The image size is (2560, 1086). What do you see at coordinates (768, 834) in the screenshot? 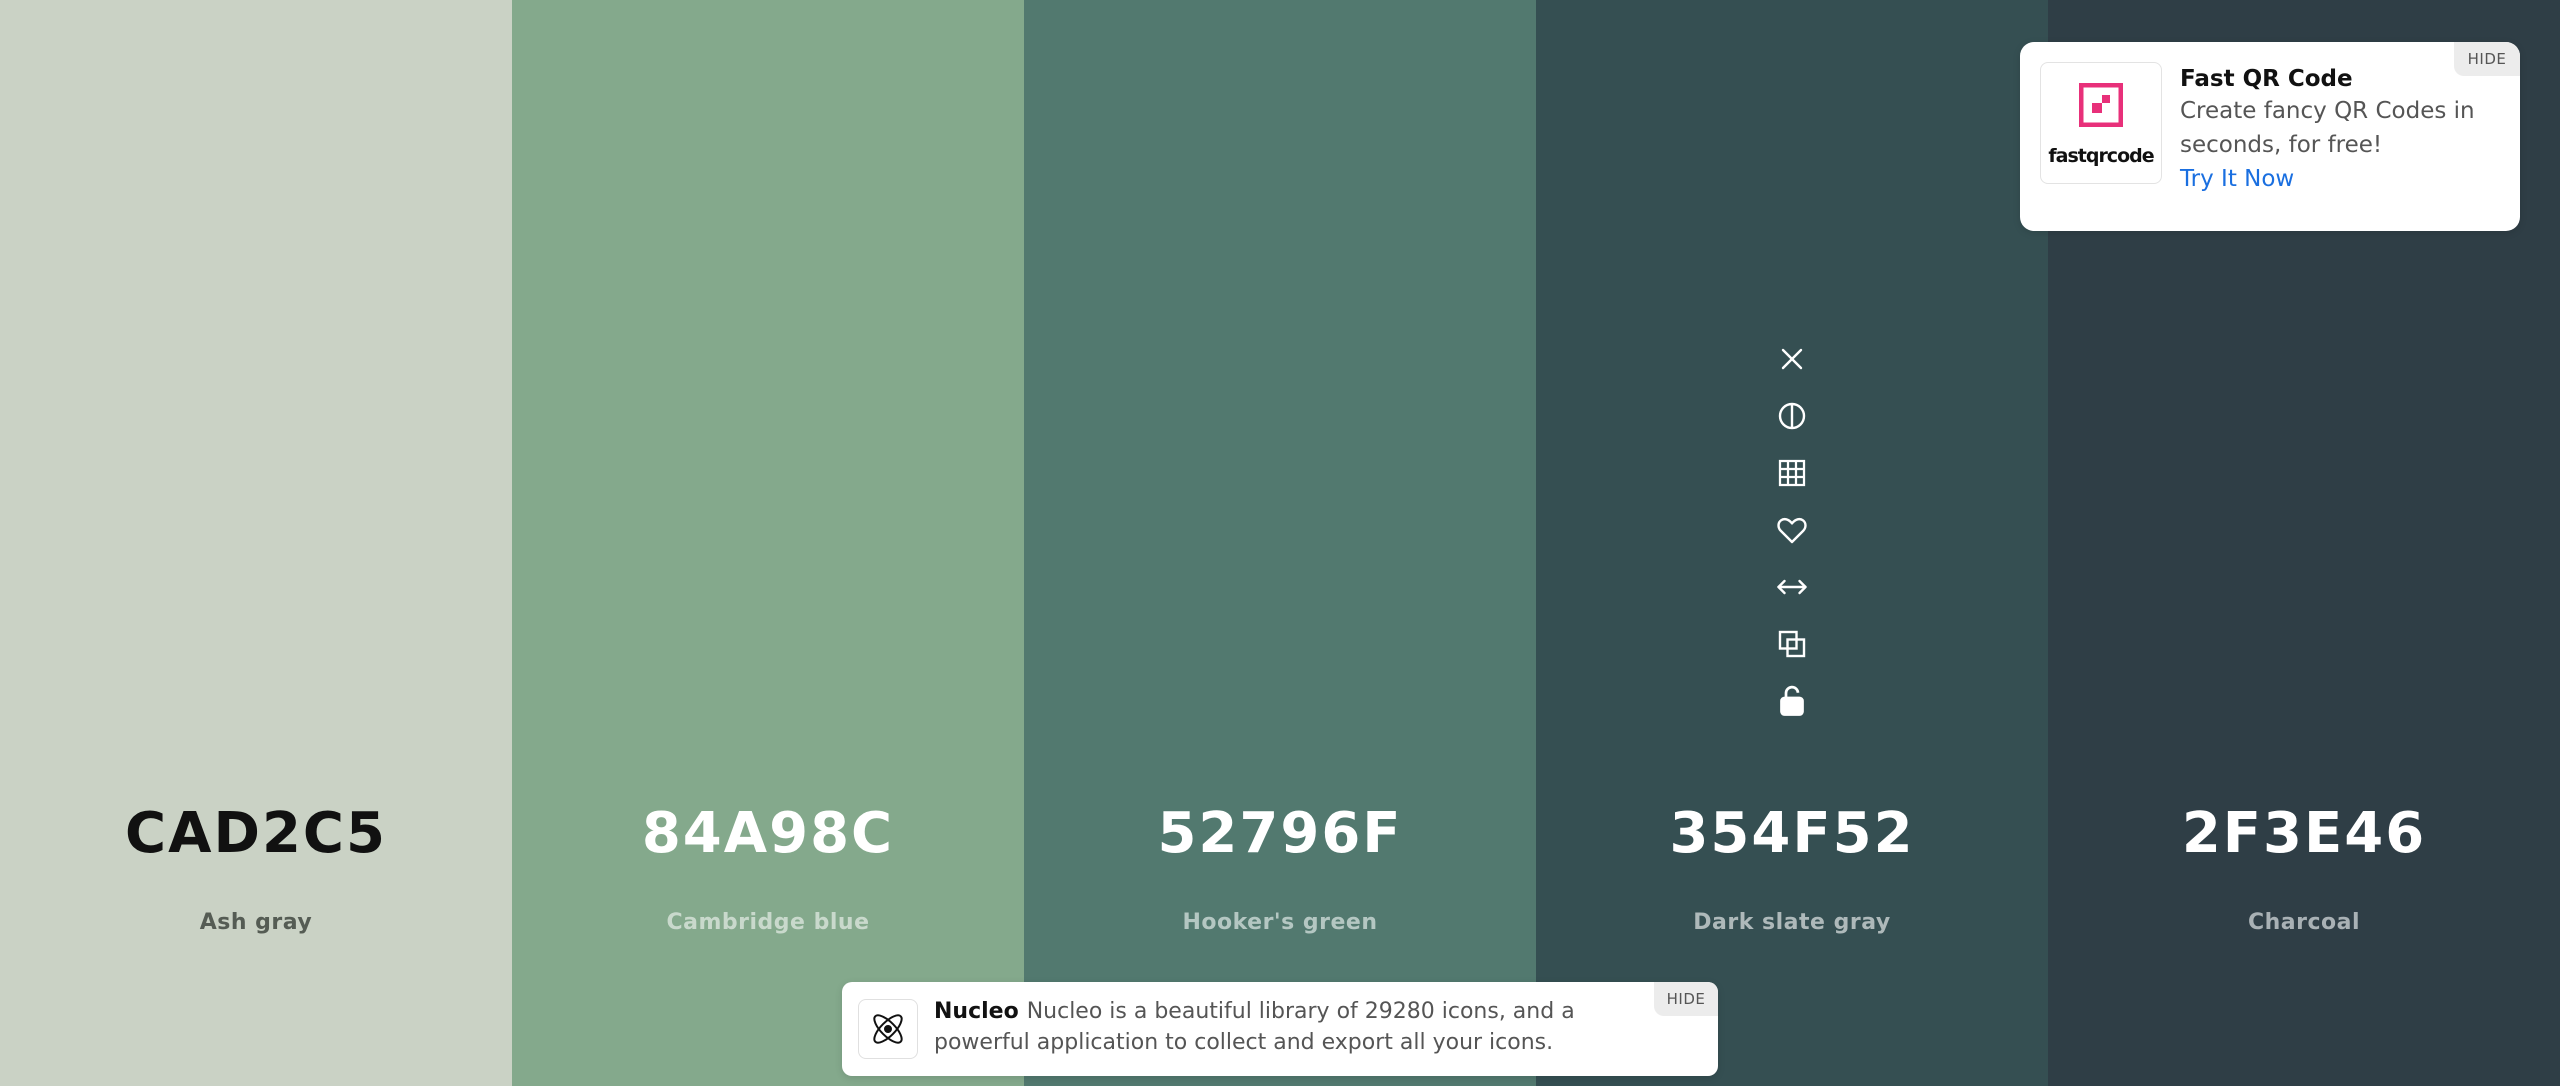
I see `hex-code: 84A98C` at bounding box center [768, 834].